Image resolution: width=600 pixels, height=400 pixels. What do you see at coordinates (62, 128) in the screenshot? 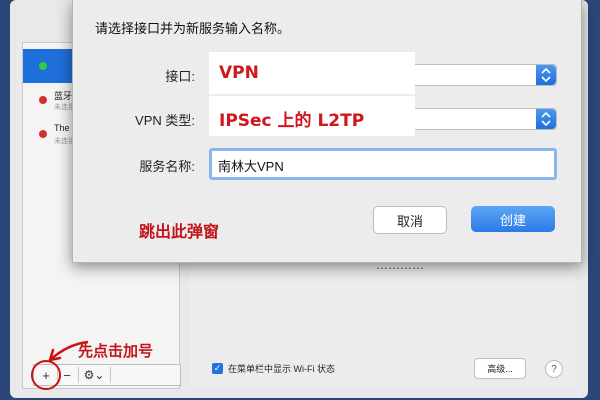
I see `service-name: The` at bounding box center [62, 128].